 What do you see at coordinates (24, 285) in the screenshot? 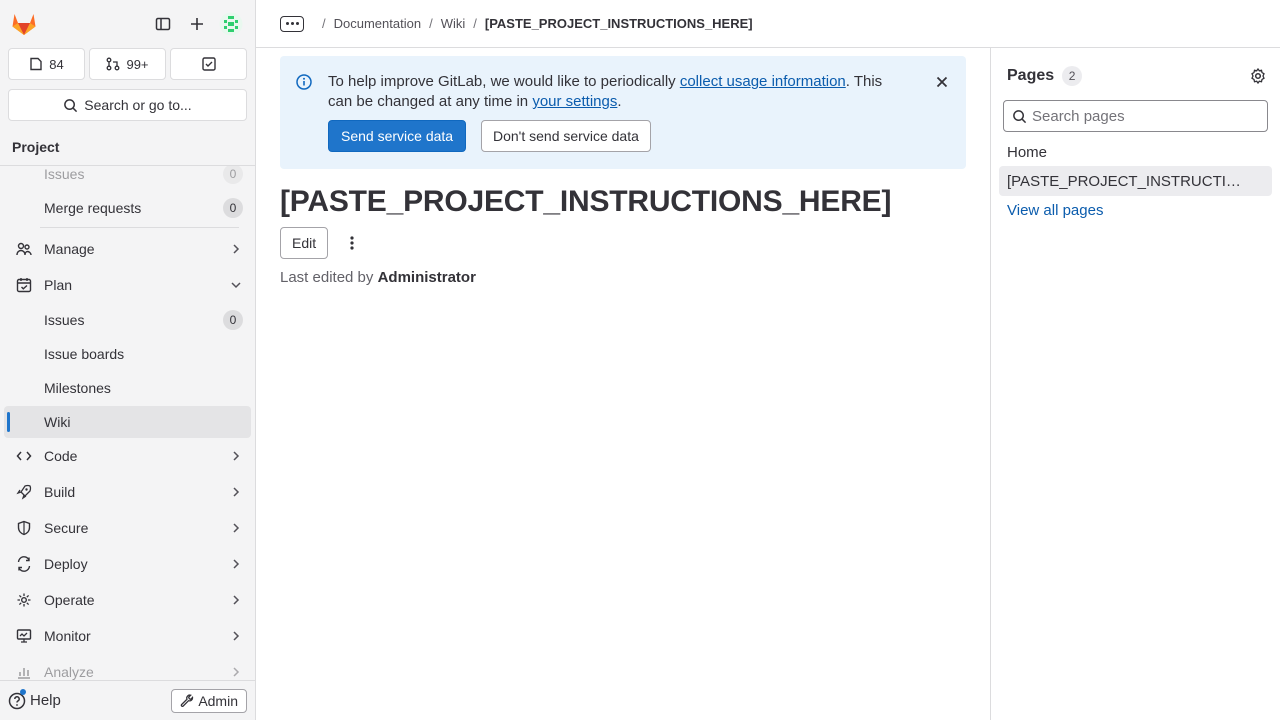
I see `planning-icon` at bounding box center [24, 285].